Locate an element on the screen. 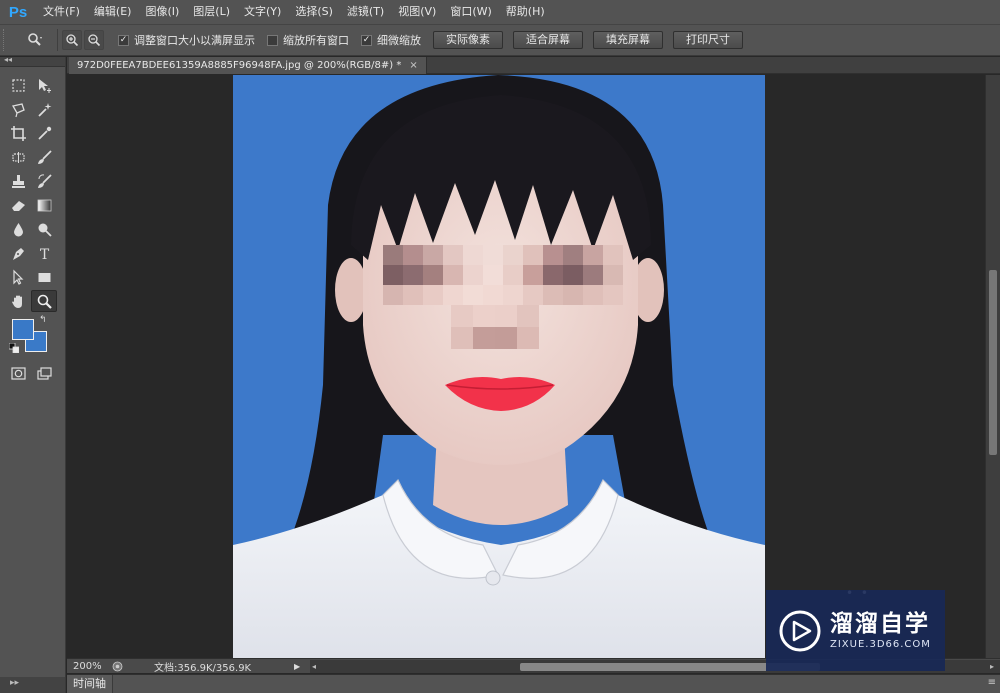  menu-image: 图像(I) is located at coordinates (162, 12).